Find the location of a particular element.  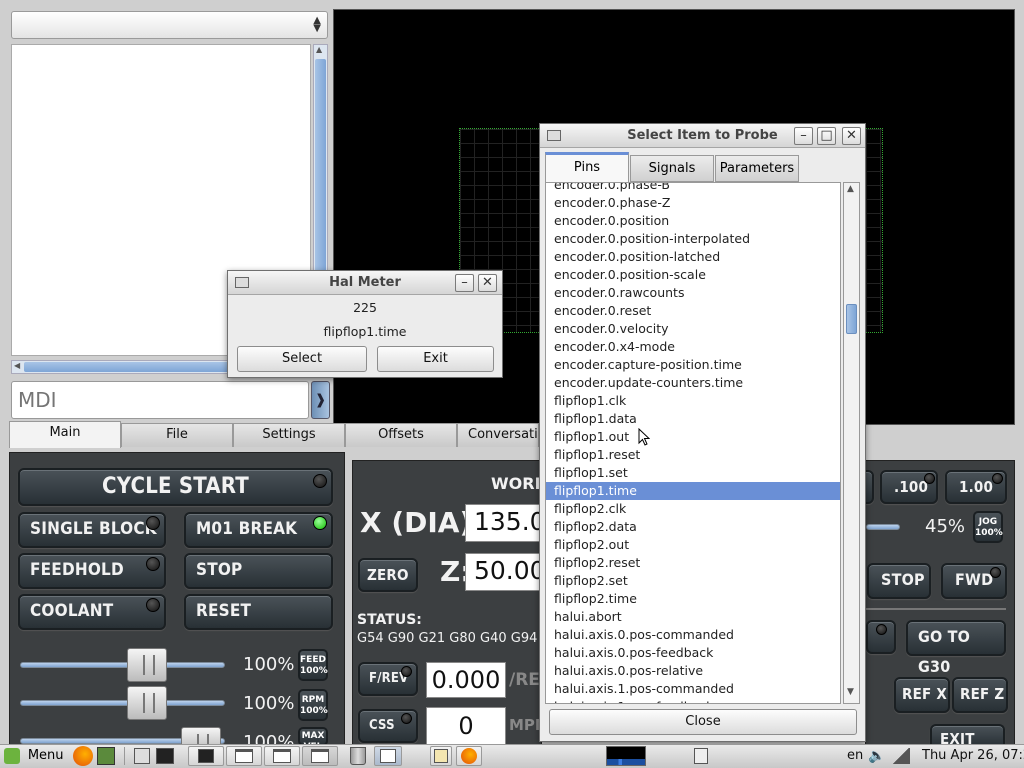

feed-slider-knob is located at coordinates (147, 665).